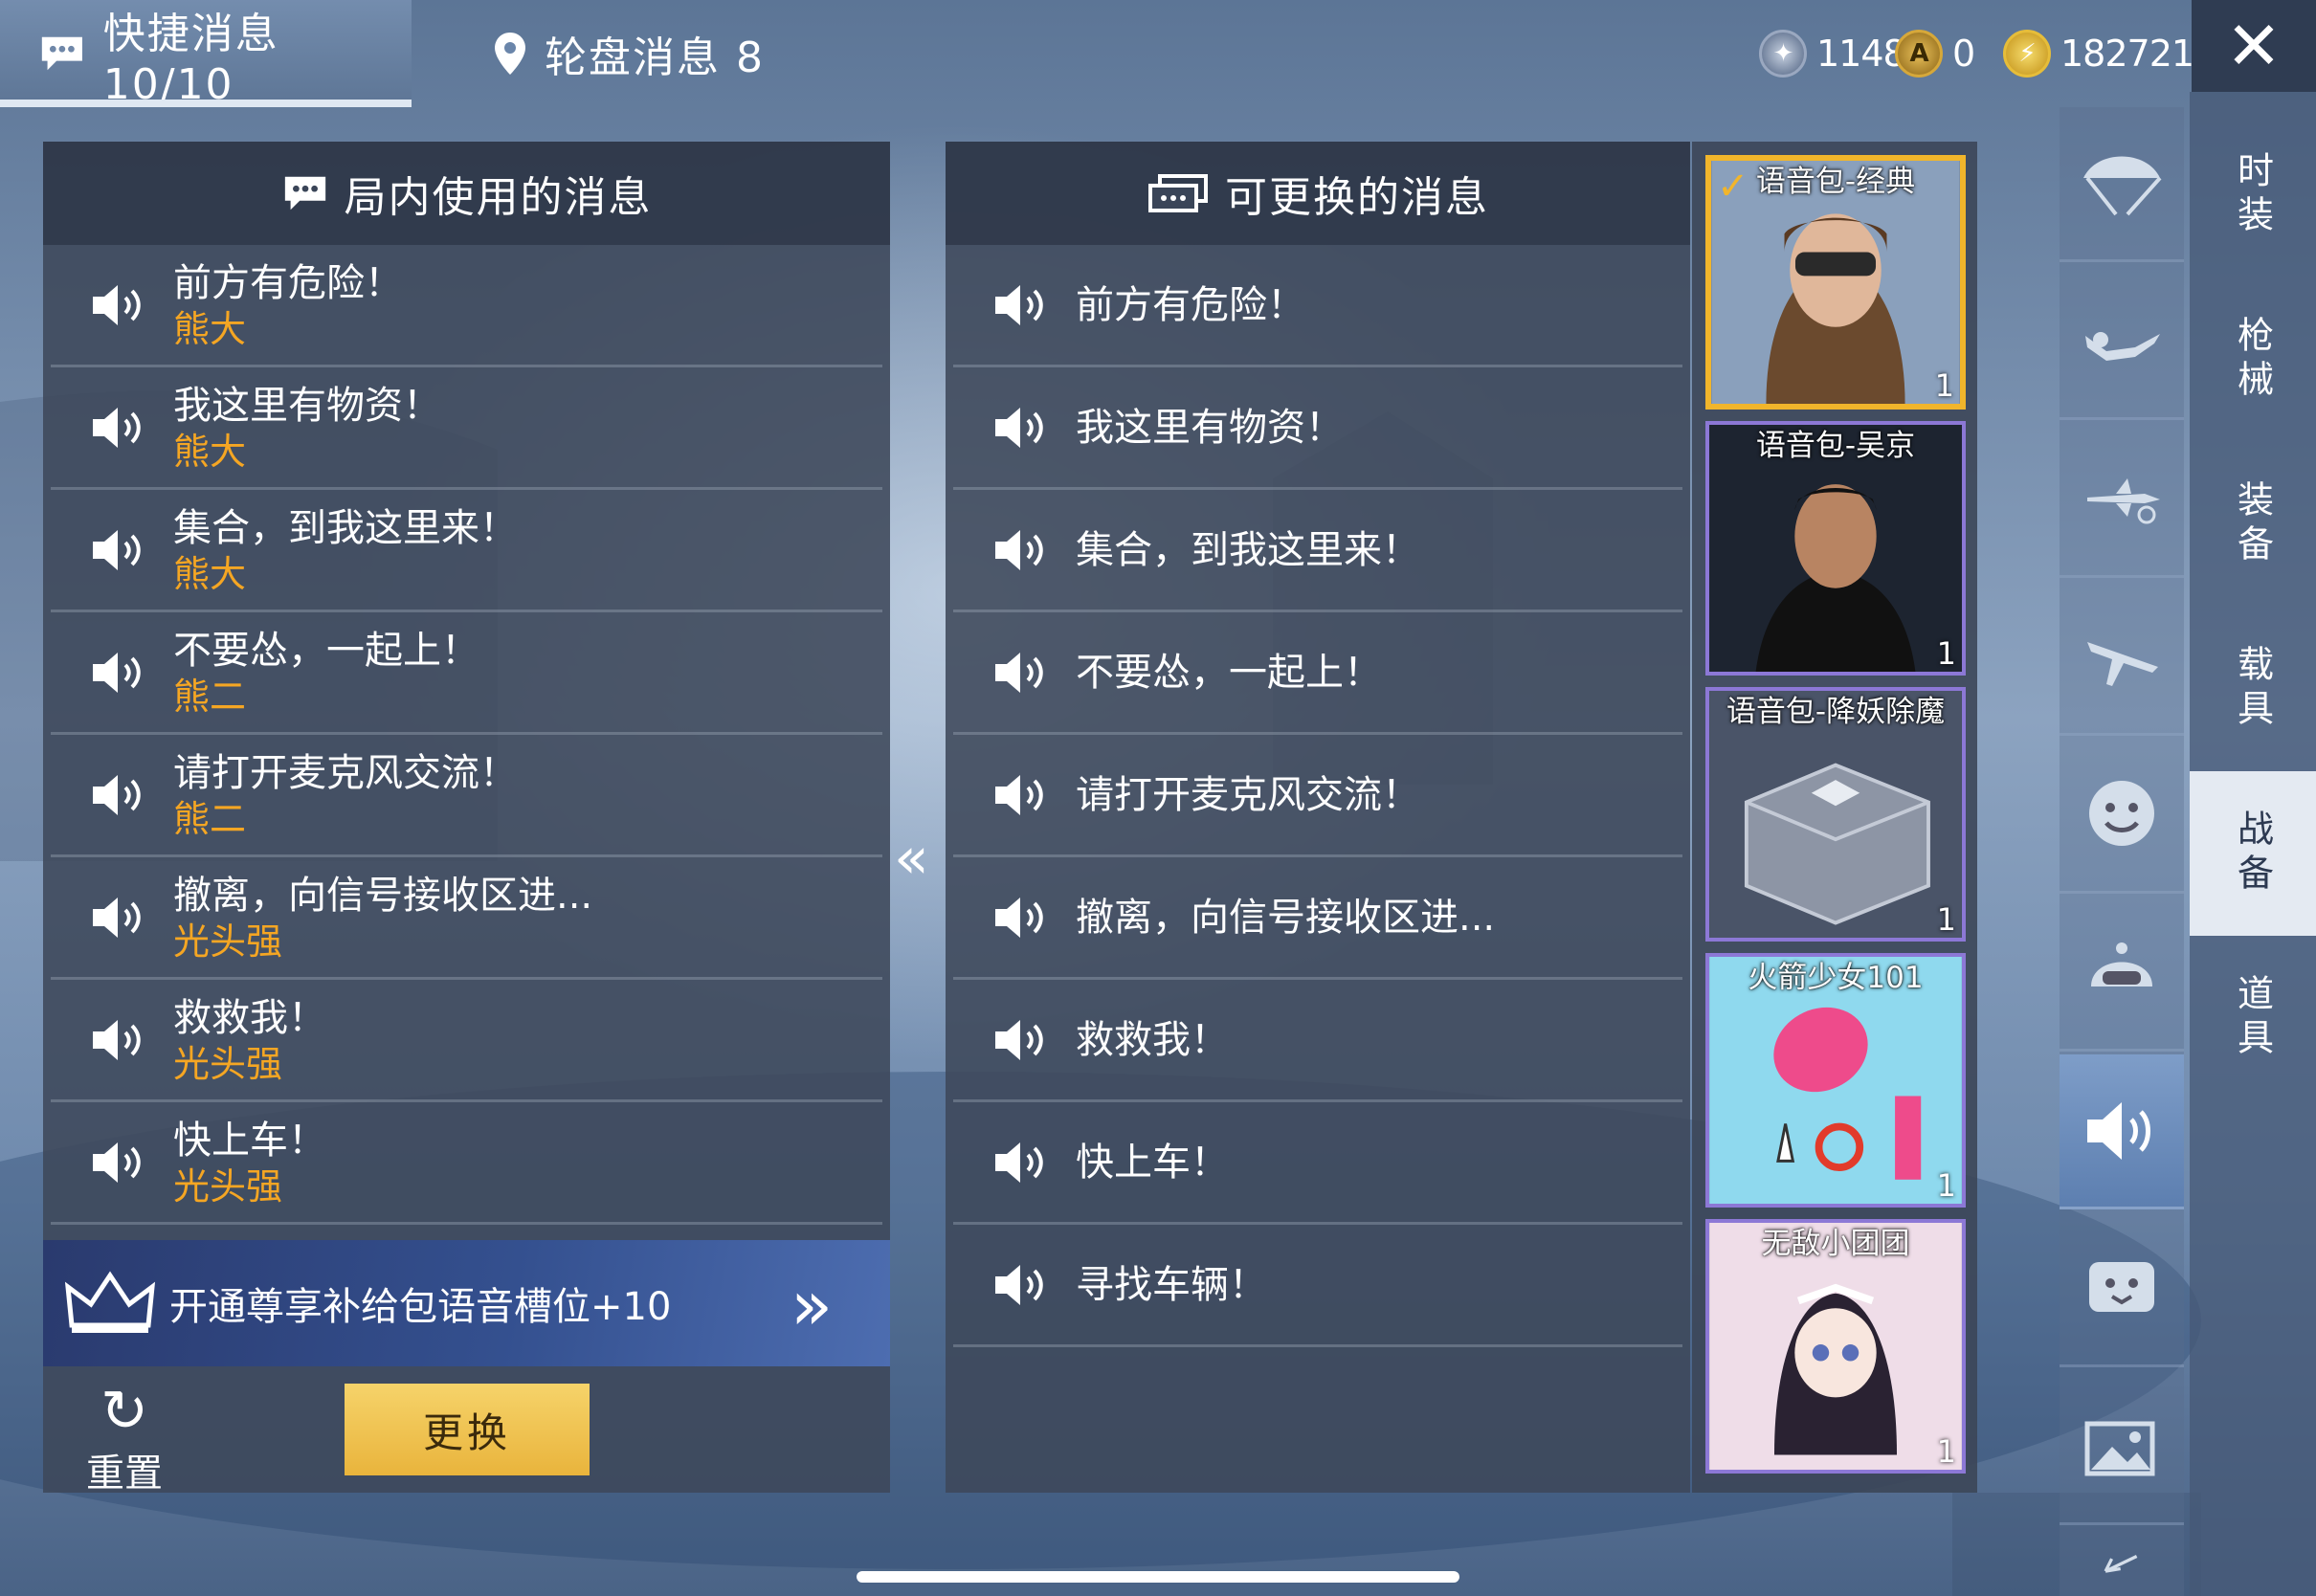 The width and height of the screenshot is (2316, 1596). Describe the element at coordinates (210, 697) in the screenshot. I see `message-owner: 熊二` at that location.